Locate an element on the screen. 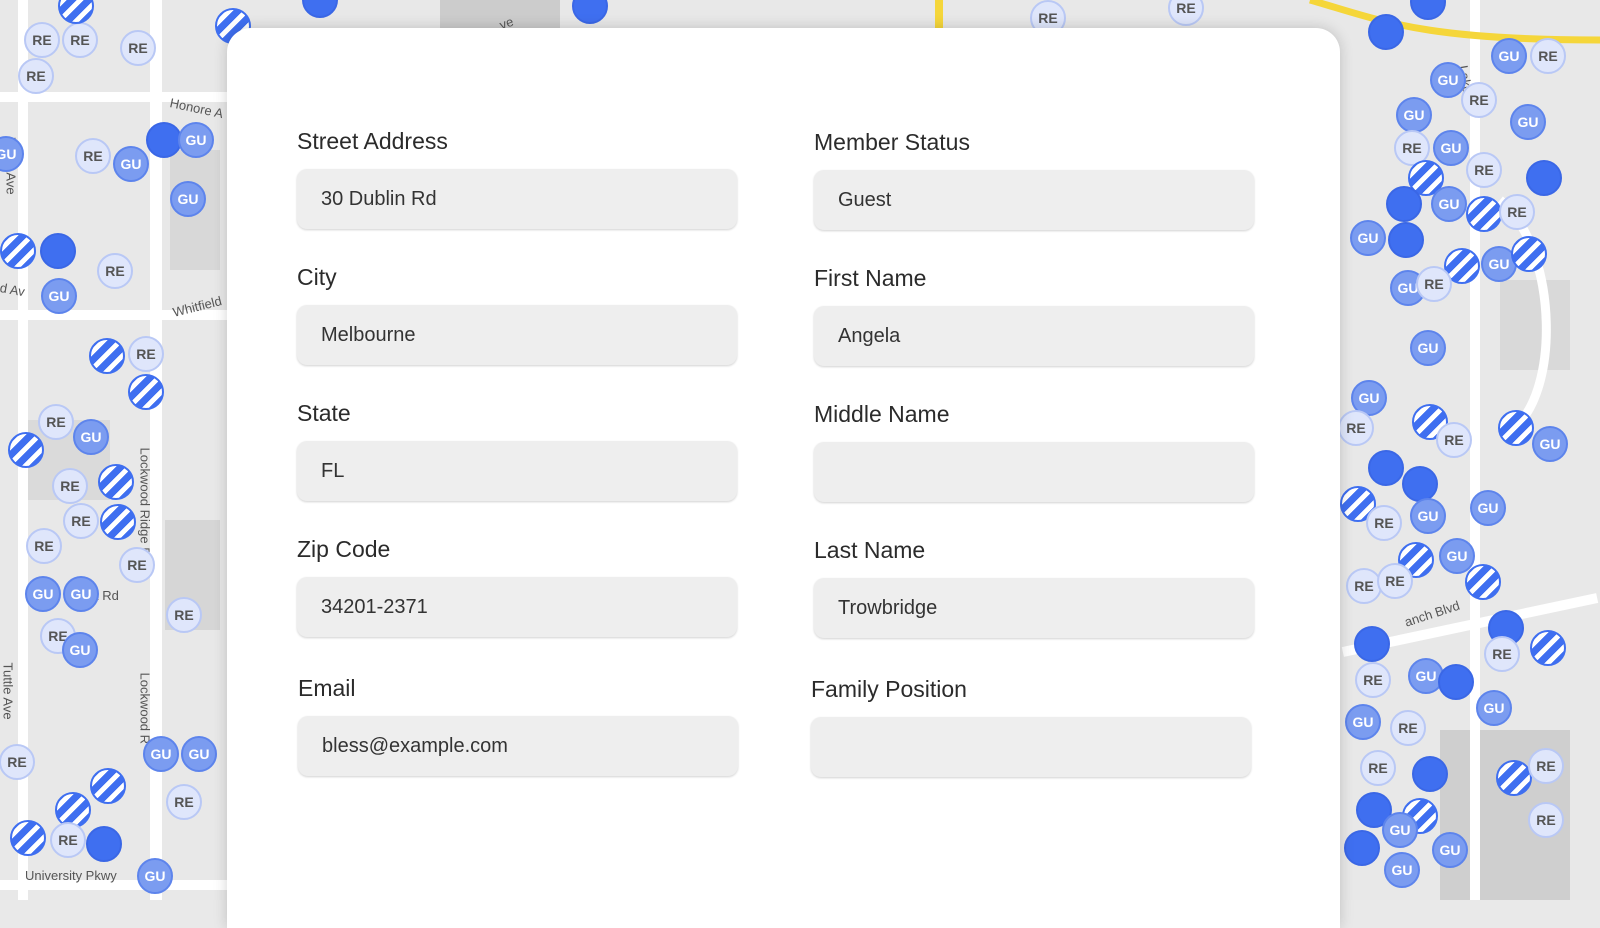 This screenshot has width=1600, height=928. zip-code-input: 34201-2371 is located at coordinates (517, 607).